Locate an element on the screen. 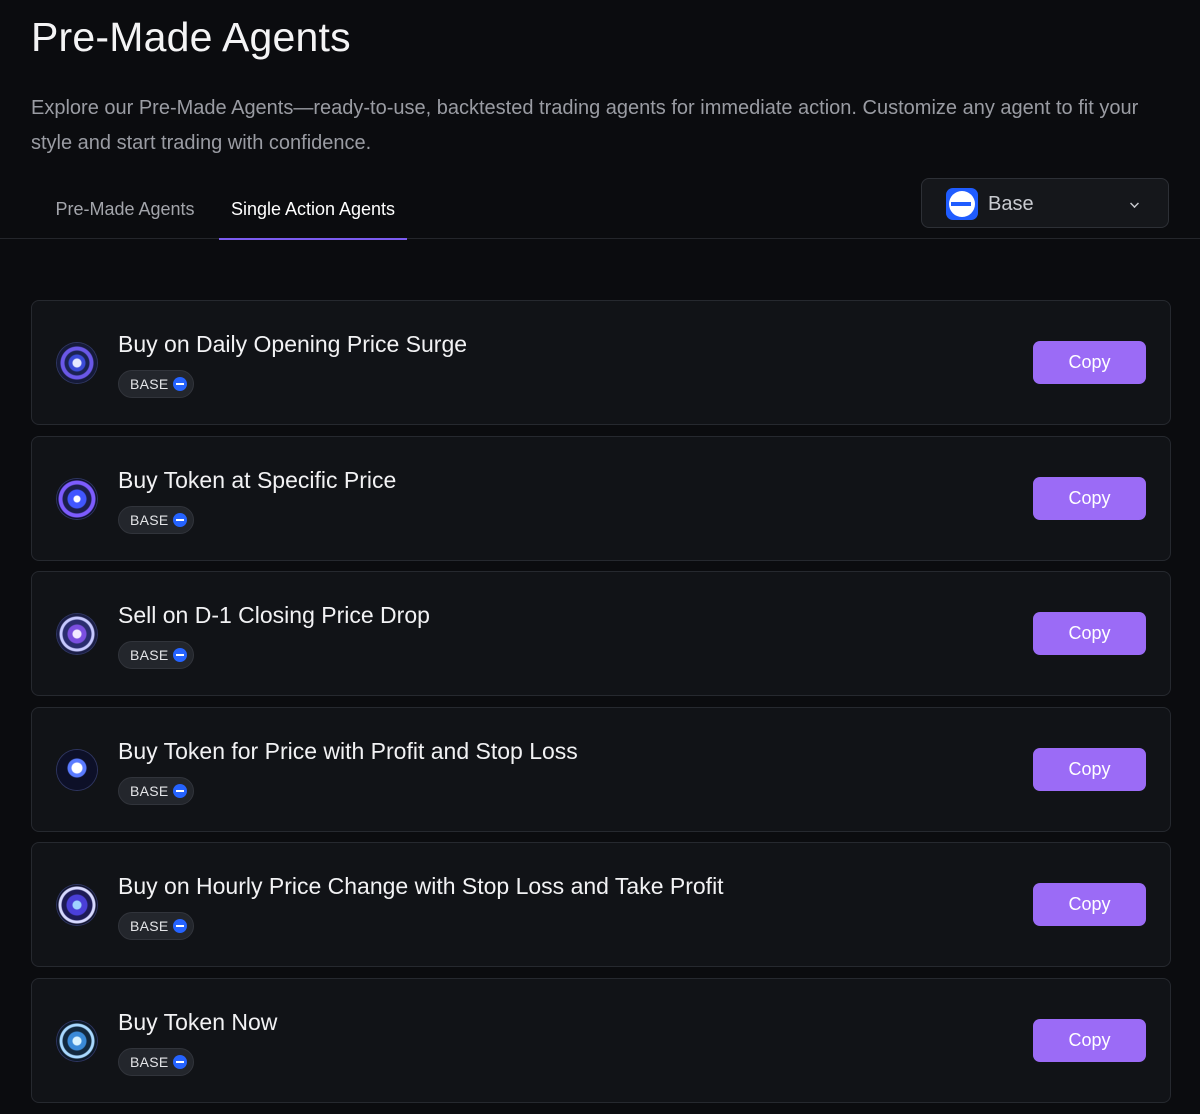 This screenshot has height=1114, width=1200. agent-title: Buy Token at Specific Price is located at coordinates (257, 479).